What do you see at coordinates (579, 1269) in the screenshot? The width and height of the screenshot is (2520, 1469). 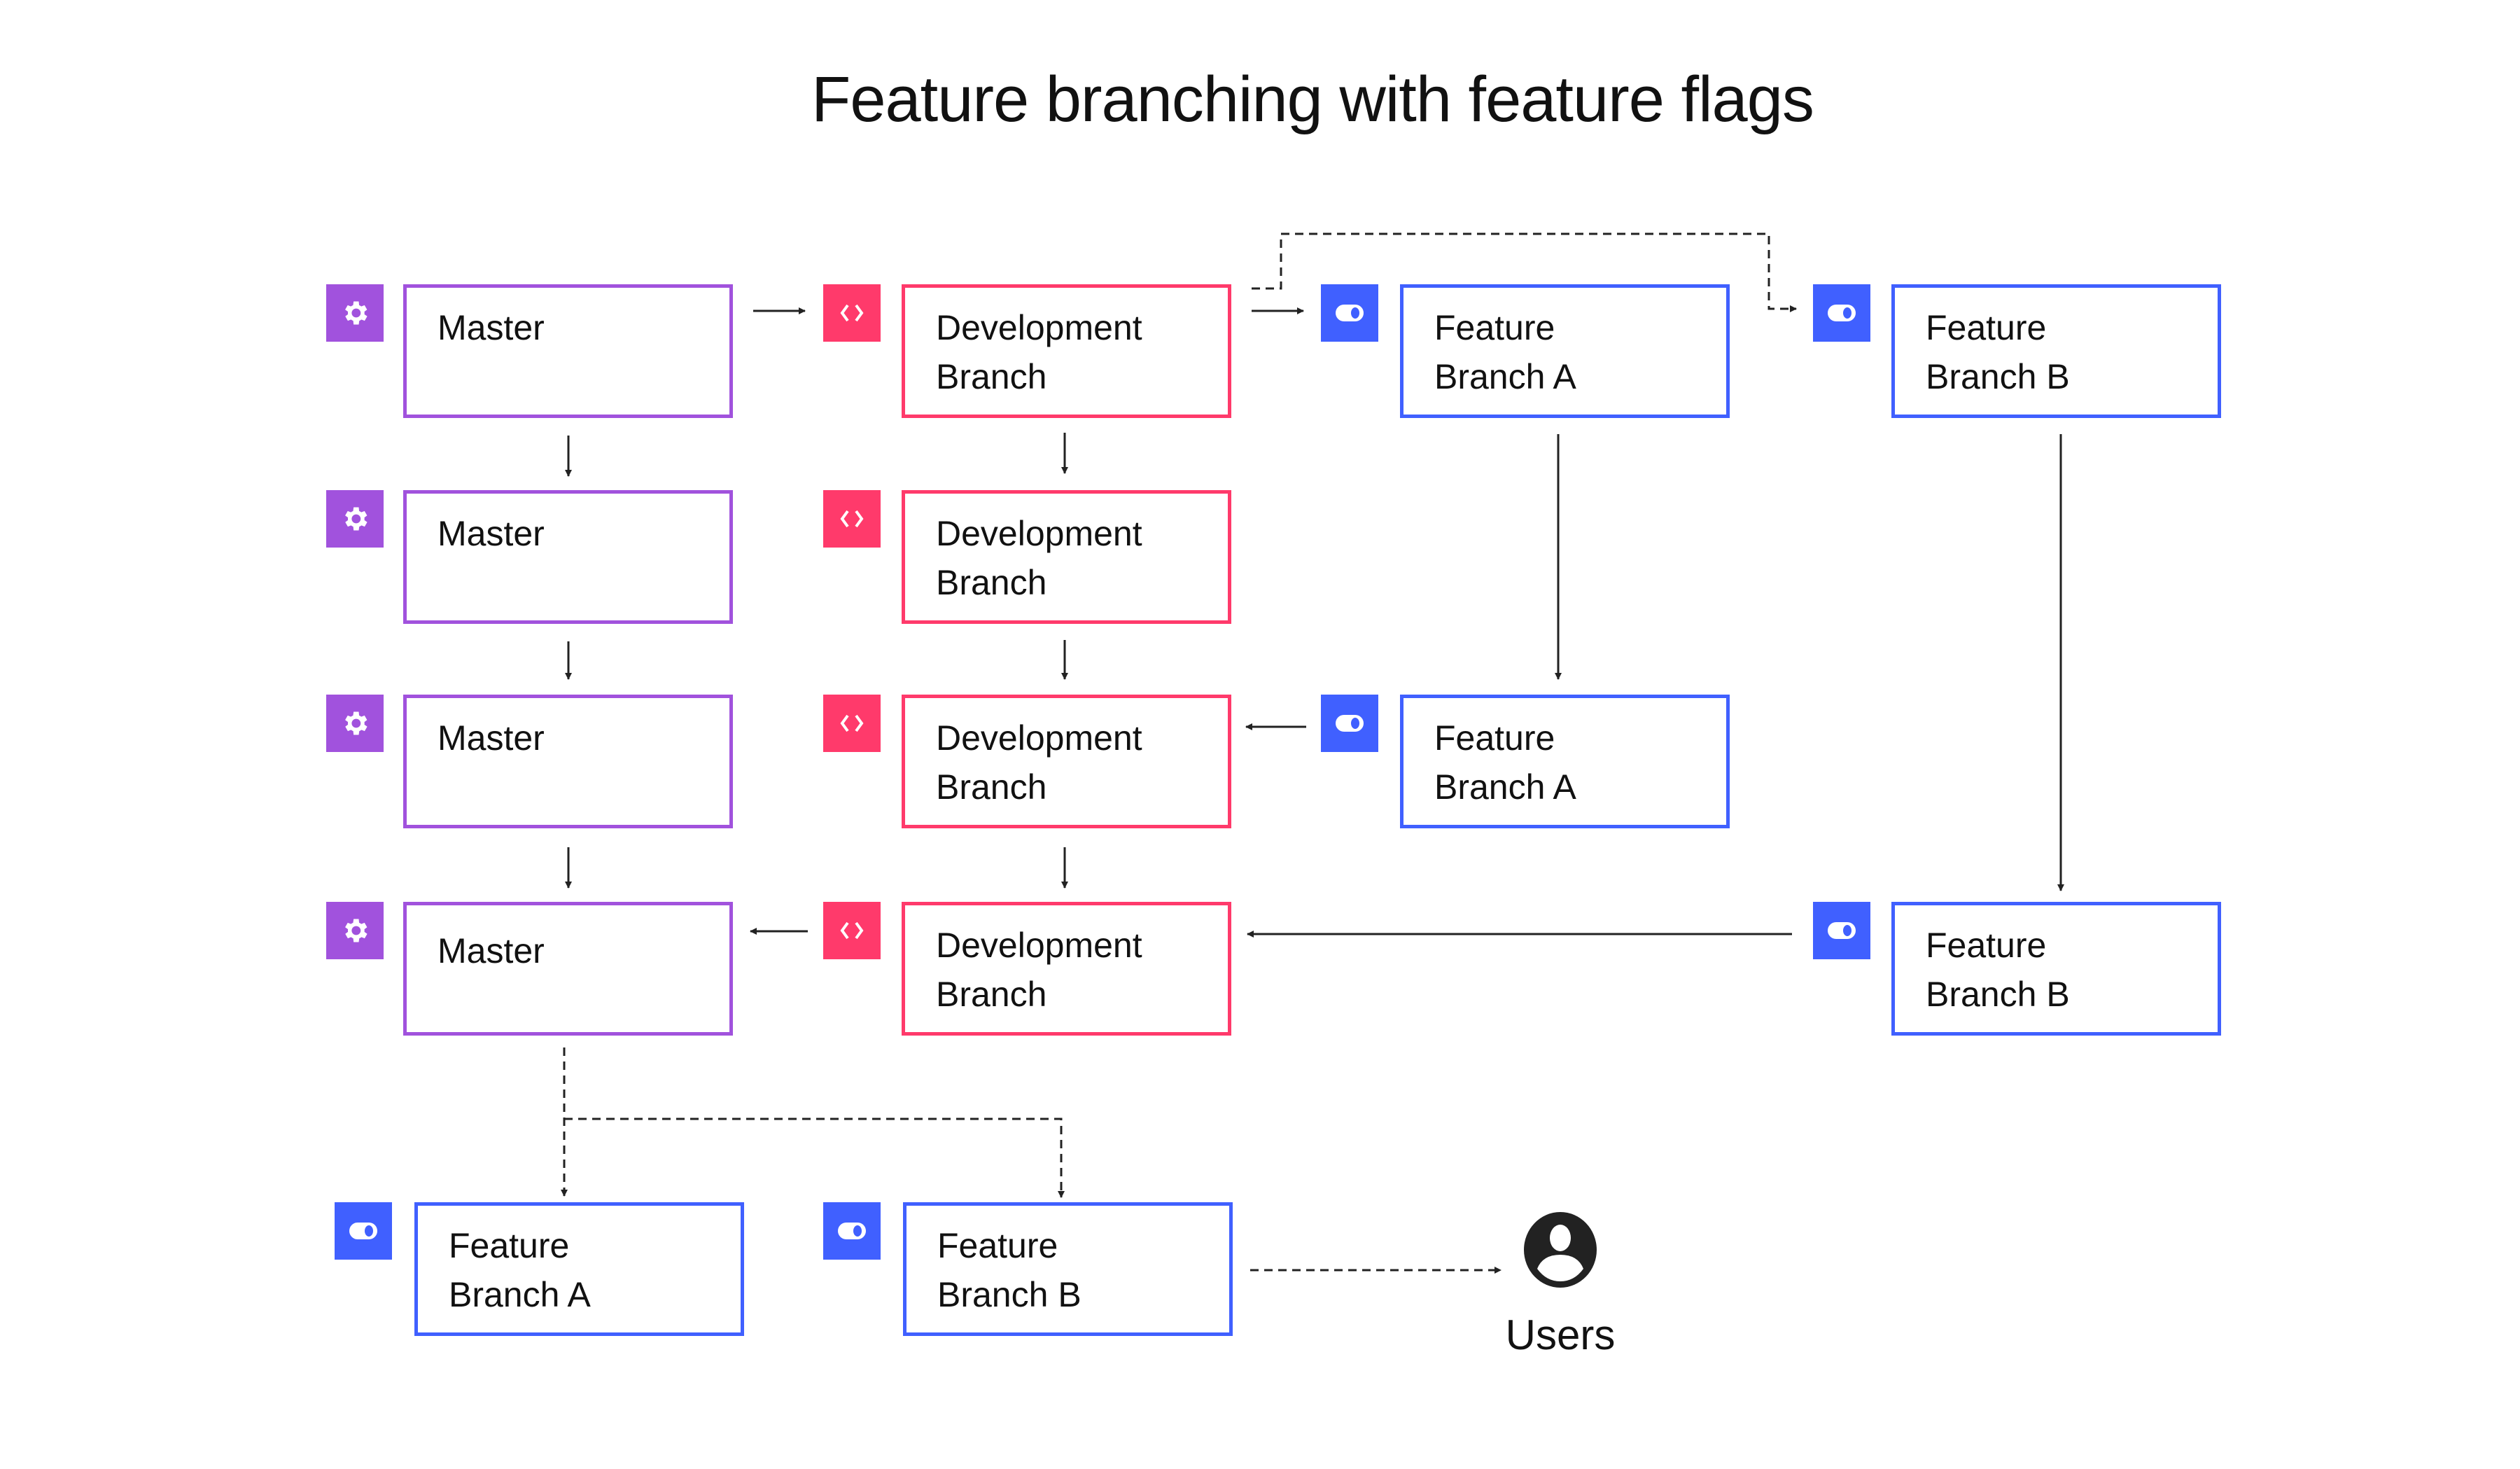 I see `release-feature-a-box: Feature Branch A` at bounding box center [579, 1269].